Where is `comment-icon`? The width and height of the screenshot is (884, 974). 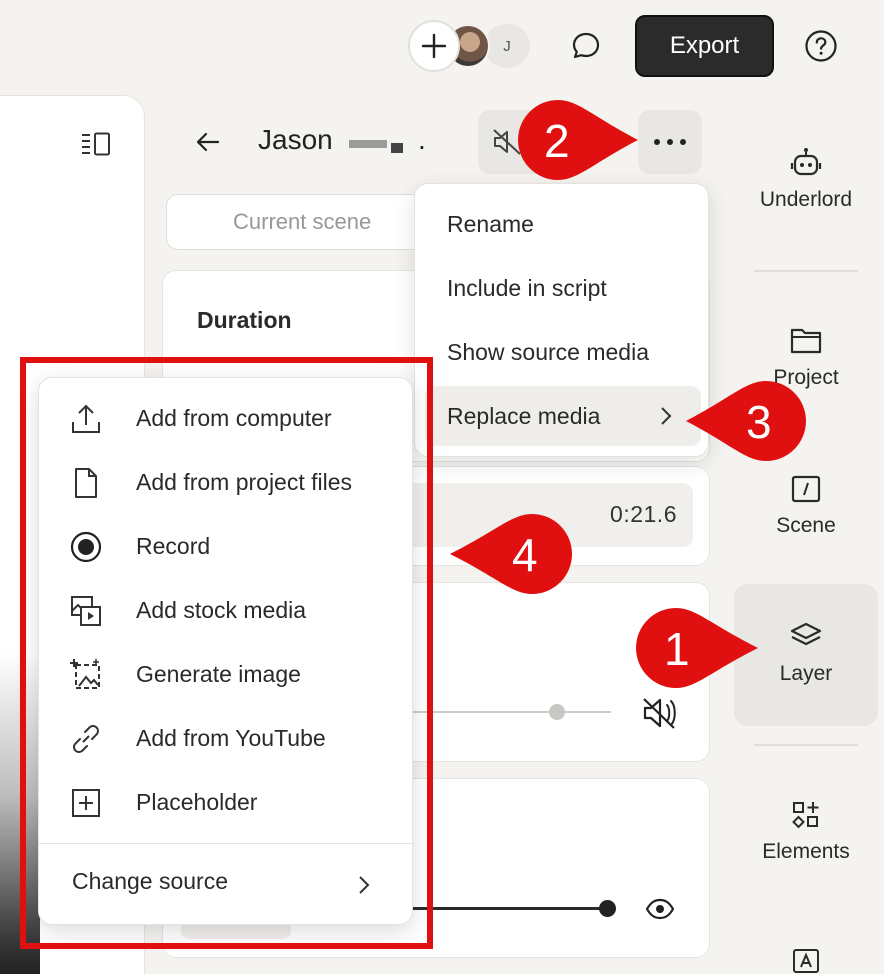
comment-icon is located at coordinates (586, 45).